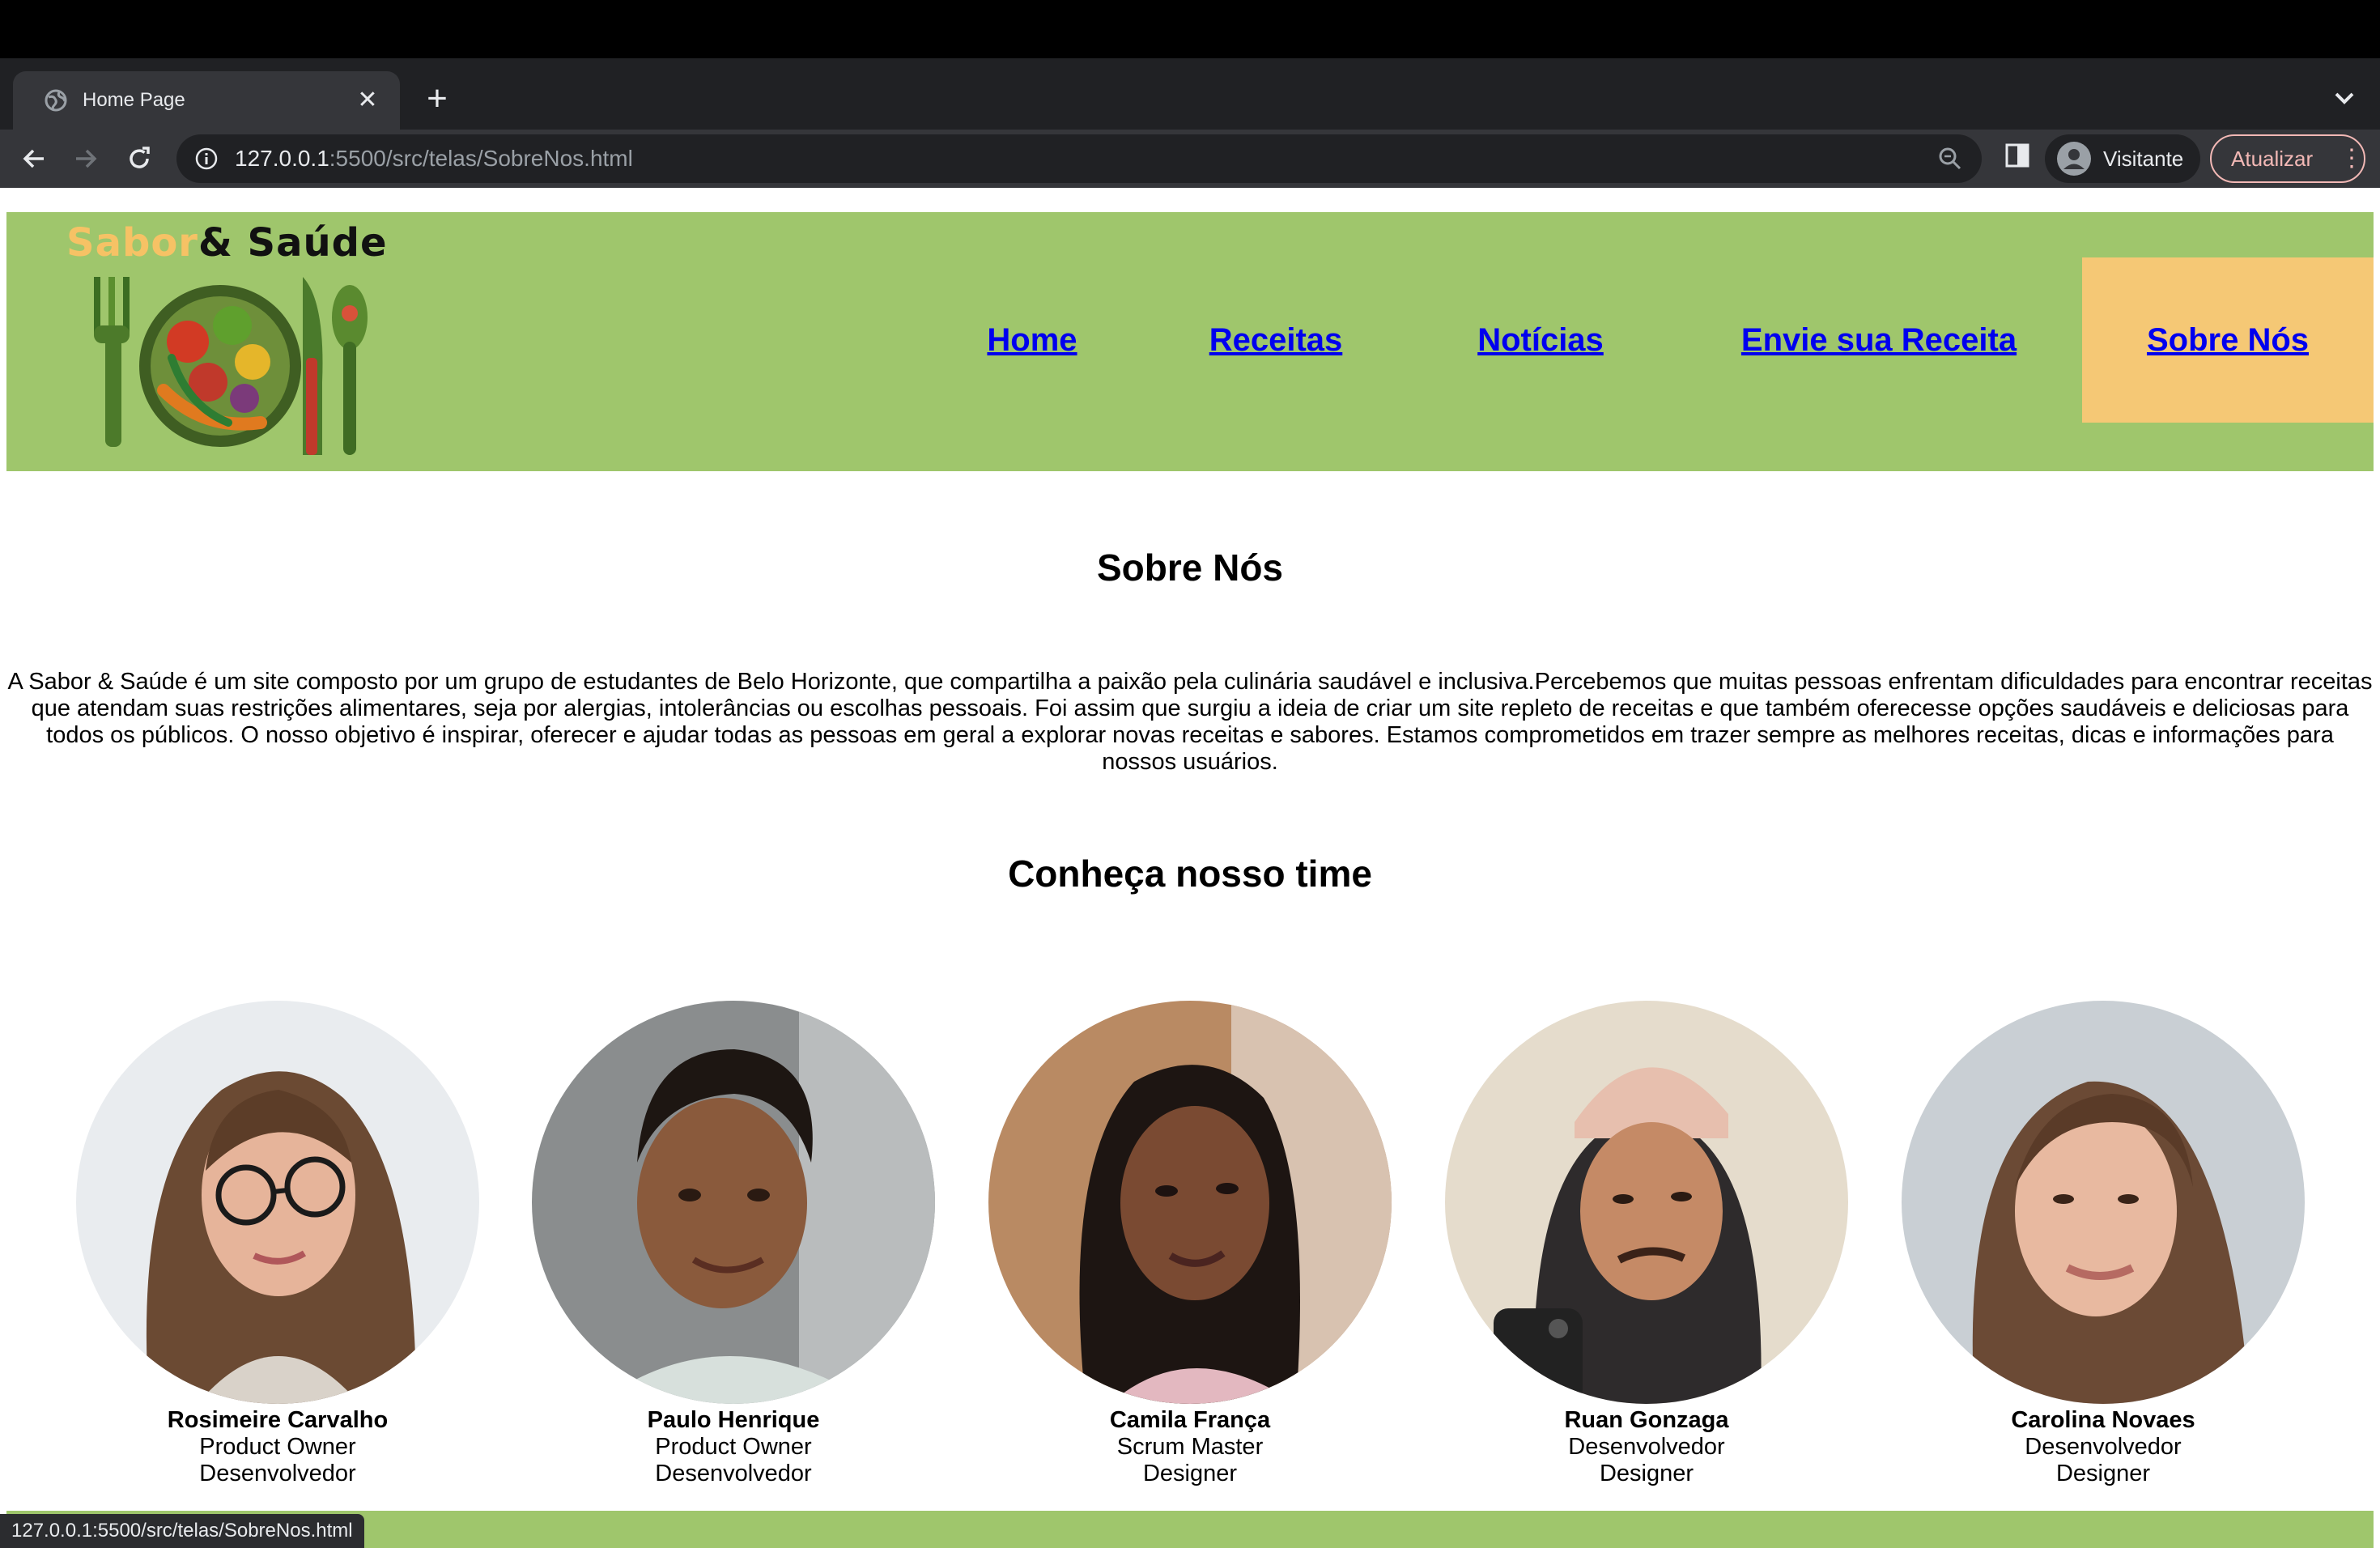 This screenshot has height=1548, width=2380. What do you see at coordinates (2103, 1420) in the screenshot?
I see `member-name: Carolina Novaes` at bounding box center [2103, 1420].